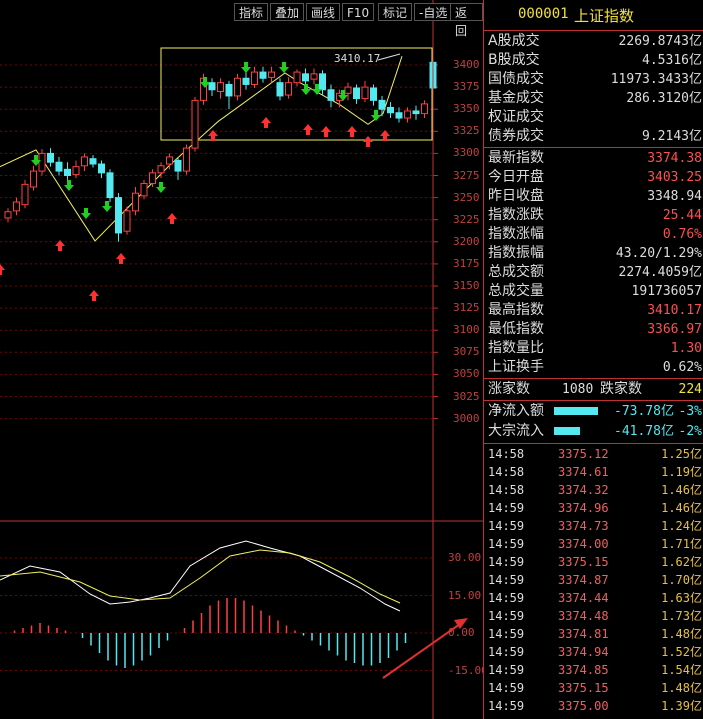 This screenshot has height=719, width=703. I want to click on indicator-button: 指标, so click(251, 12).